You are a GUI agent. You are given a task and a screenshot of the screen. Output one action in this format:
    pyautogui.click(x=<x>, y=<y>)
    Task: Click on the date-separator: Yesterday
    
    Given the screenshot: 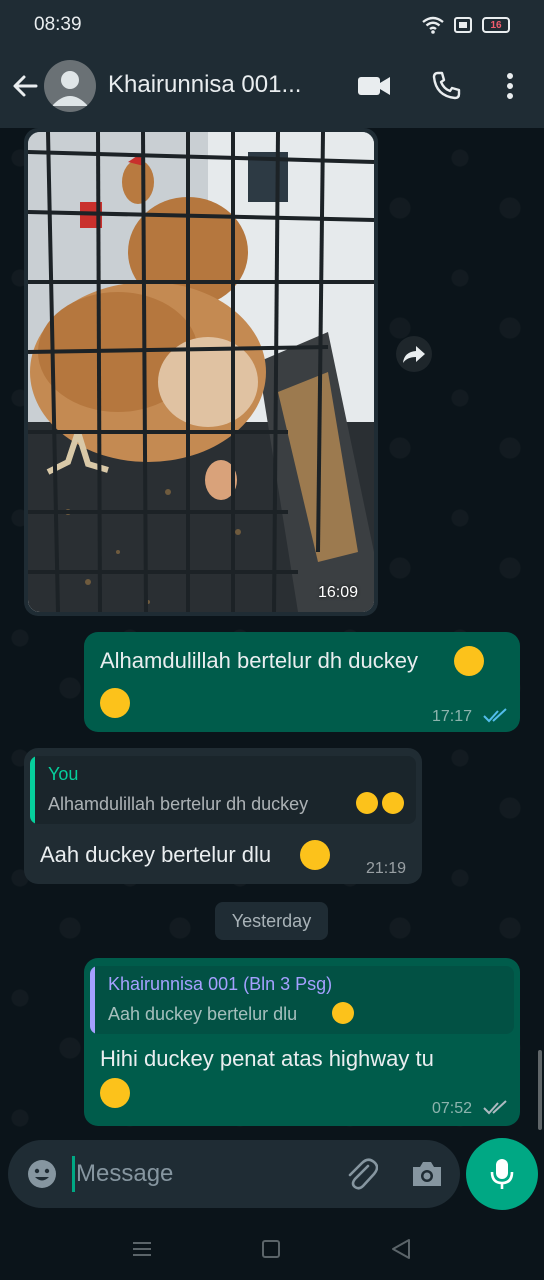 What is the action you would take?
    pyautogui.click(x=271, y=921)
    